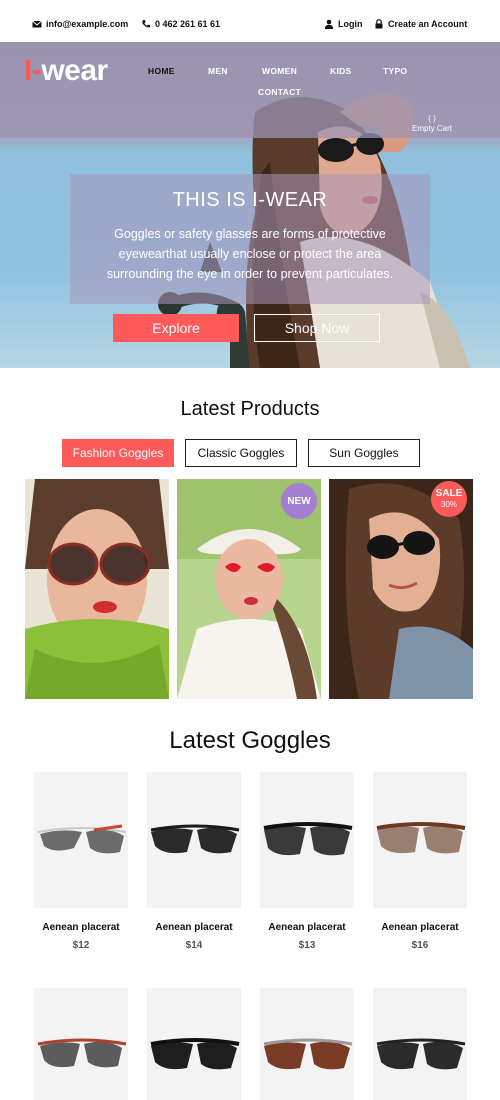 Image resolution: width=500 pixels, height=1100 pixels. What do you see at coordinates (350, 24) in the screenshot?
I see `login-text: Login` at bounding box center [350, 24].